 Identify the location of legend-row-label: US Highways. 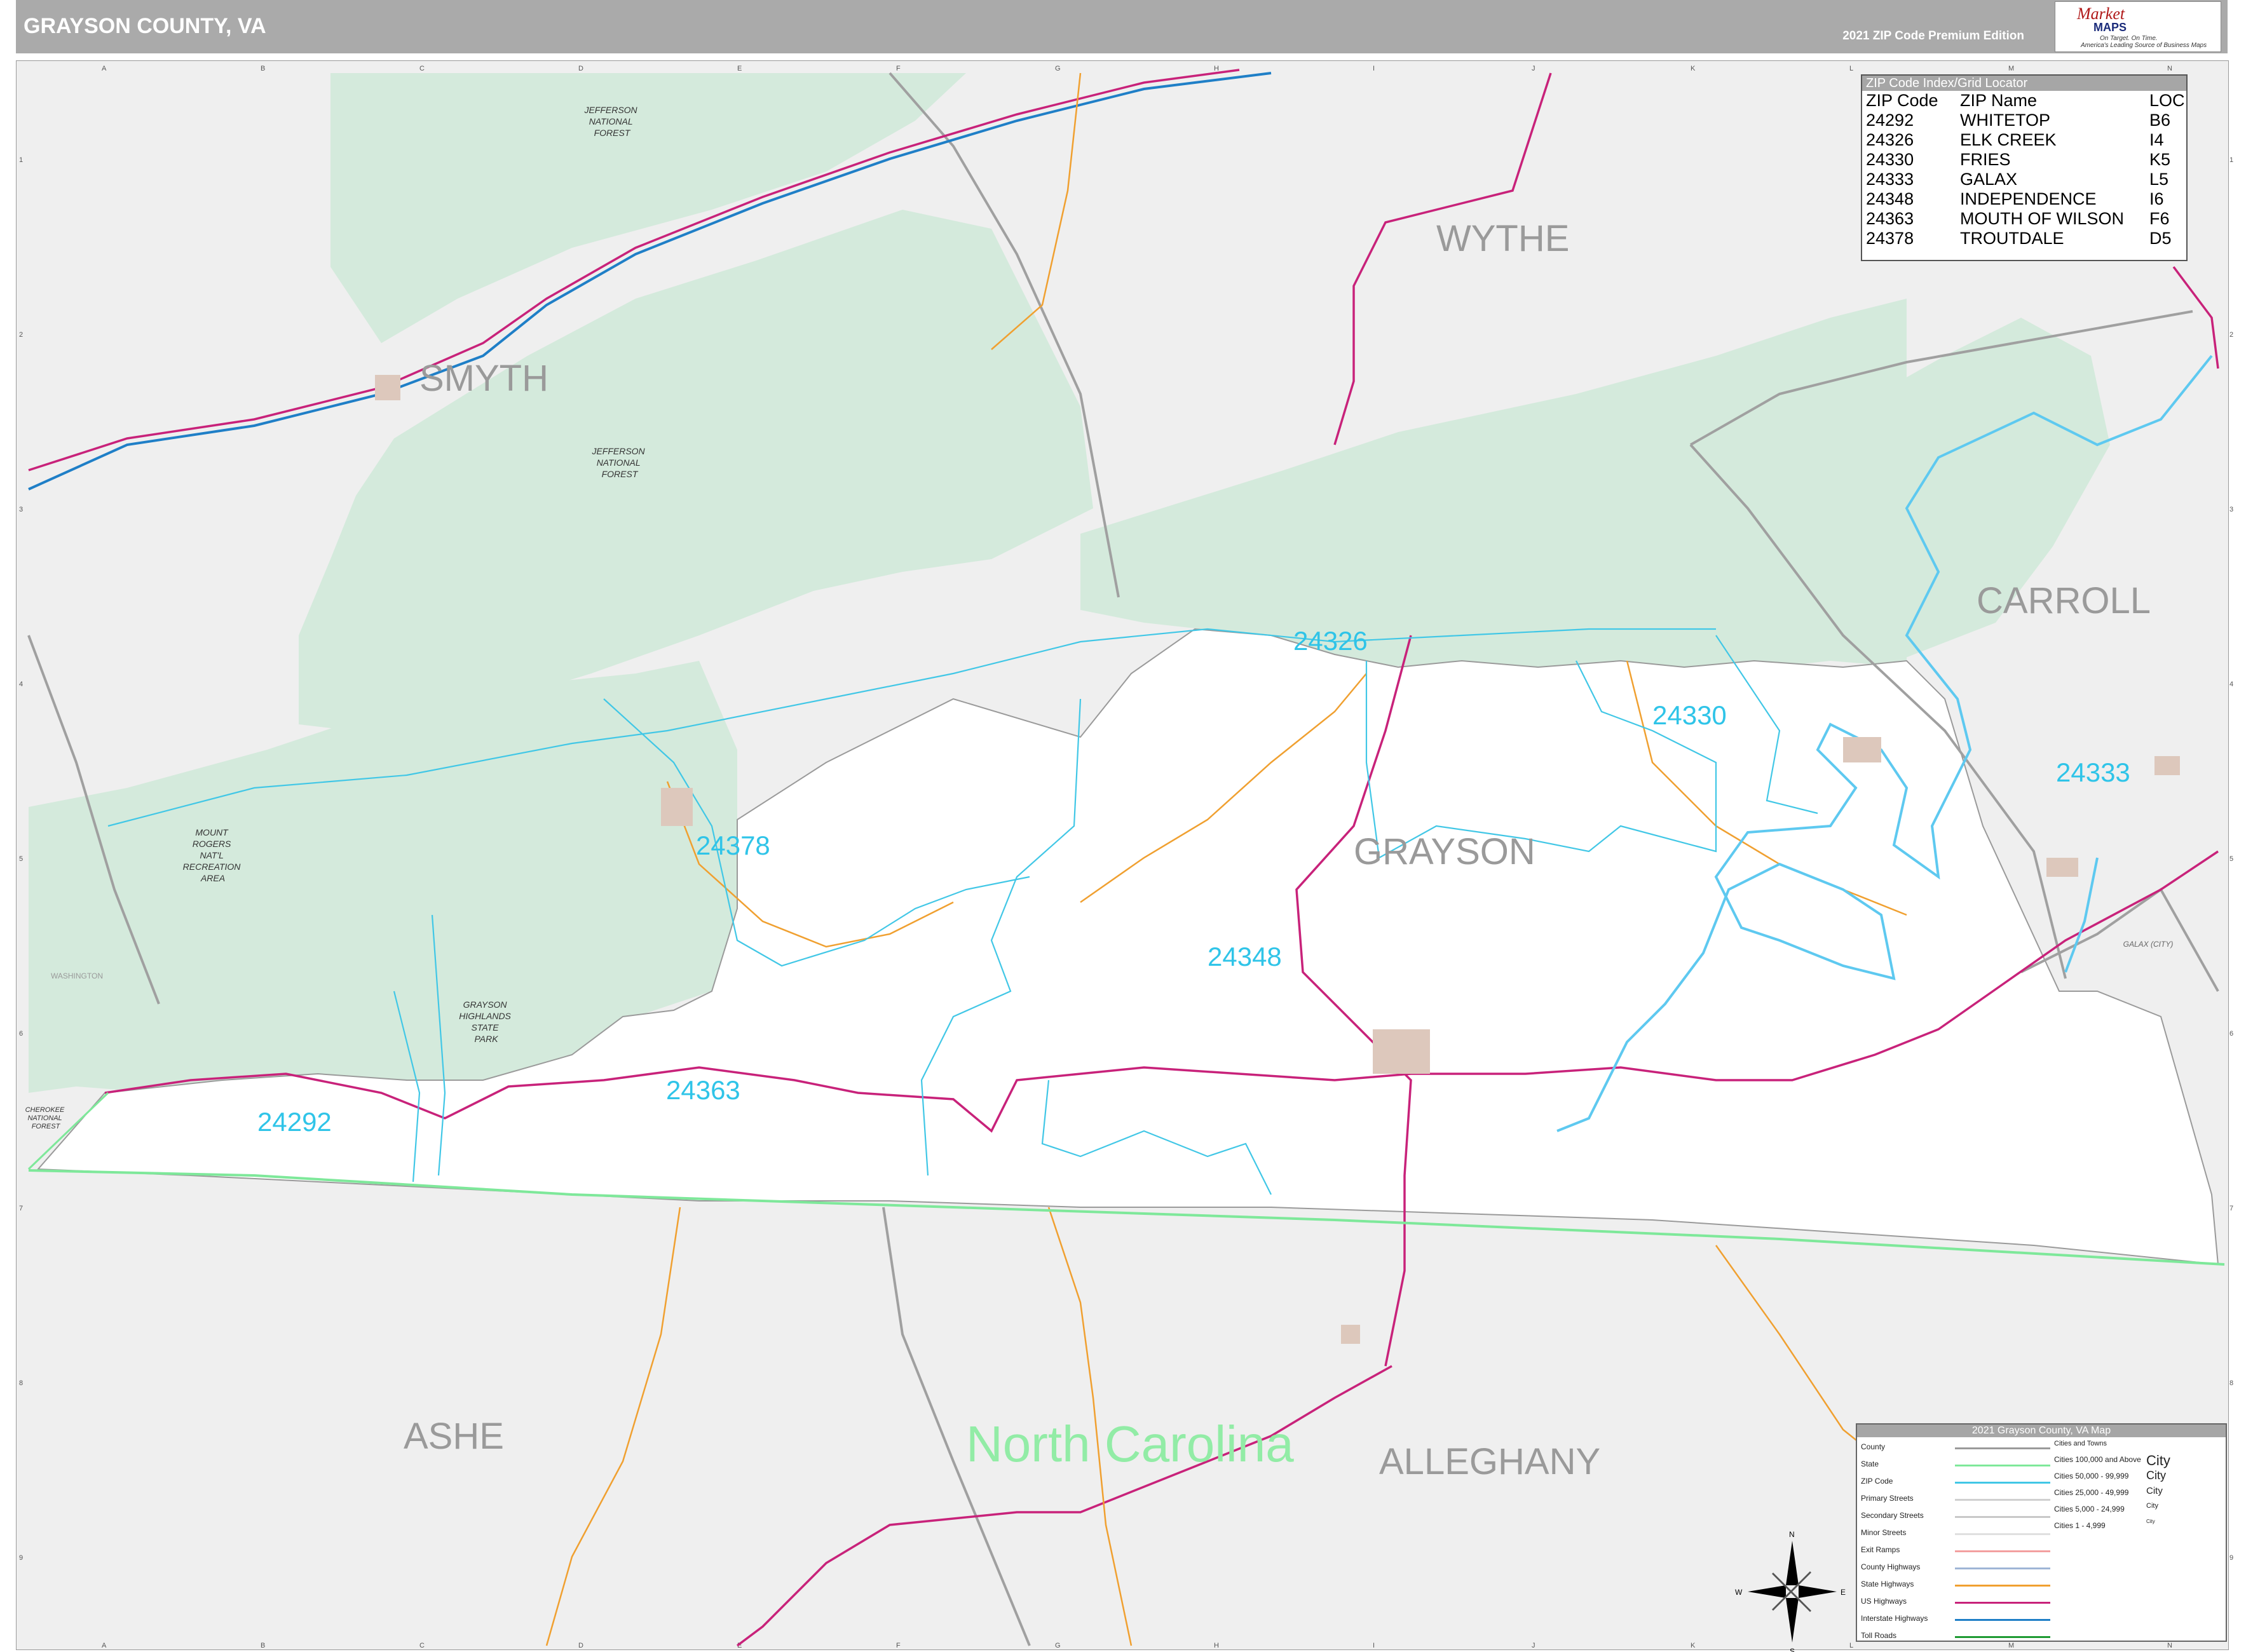
(1884, 1602).